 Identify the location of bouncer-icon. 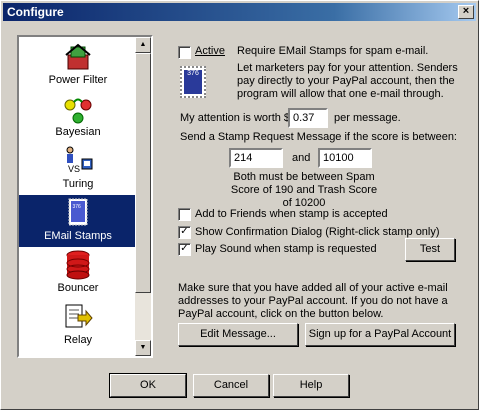
(78, 265).